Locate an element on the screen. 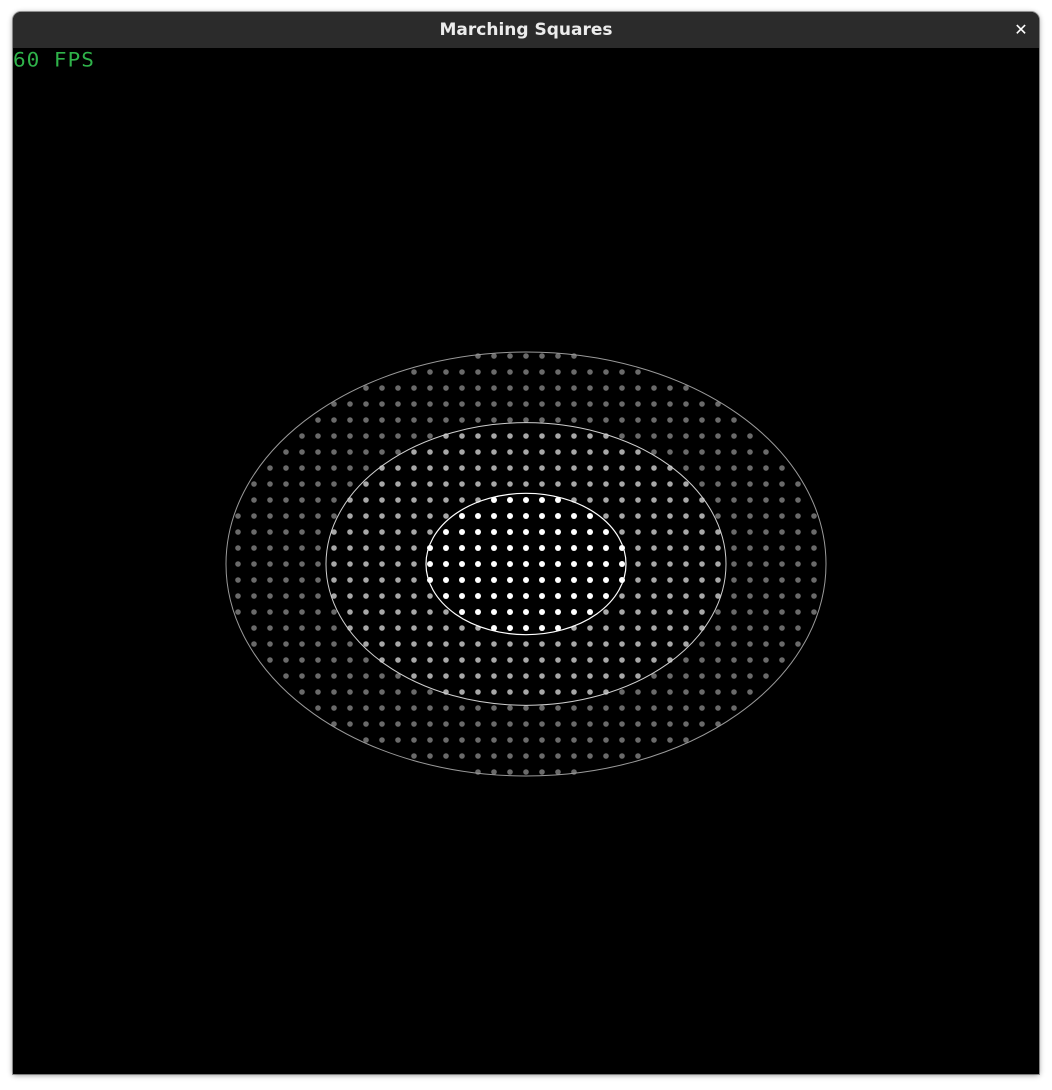 This screenshot has width=1052, height=1090. titlebar: Marching Squares ✕ is located at coordinates (526, 30).